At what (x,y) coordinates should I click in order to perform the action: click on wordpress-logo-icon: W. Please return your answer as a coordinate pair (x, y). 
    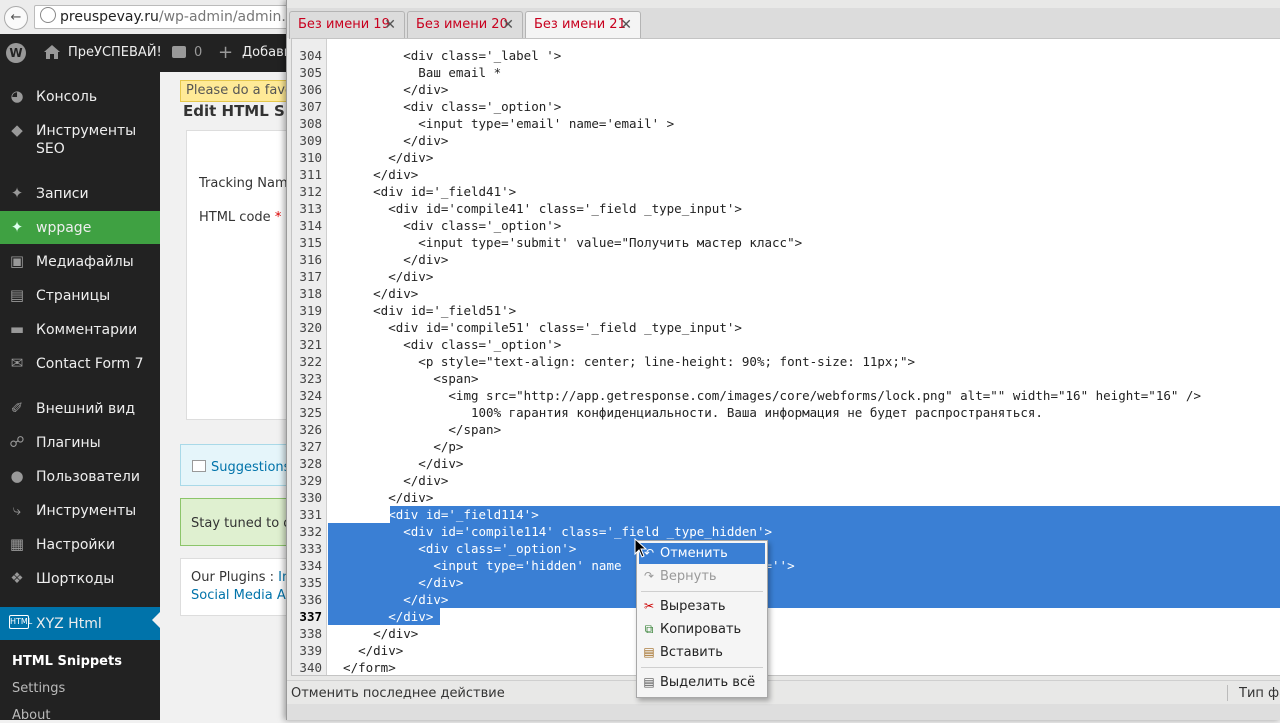
    Looking at the image, I should click on (16, 53).